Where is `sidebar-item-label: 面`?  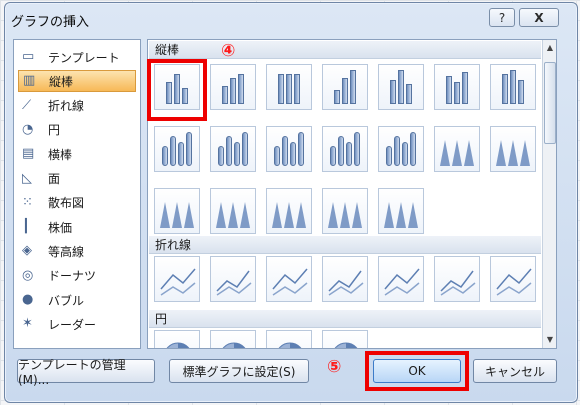 sidebar-item-label: 面 is located at coordinates (54, 179).